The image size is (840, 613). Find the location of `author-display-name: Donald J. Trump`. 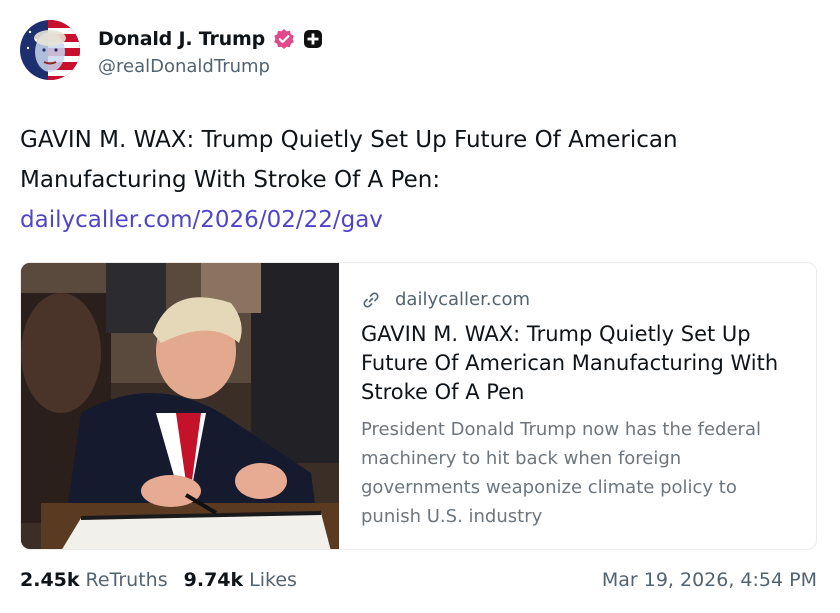

author-display-name: Donald J. Trump is located at coordinates (181, 39).